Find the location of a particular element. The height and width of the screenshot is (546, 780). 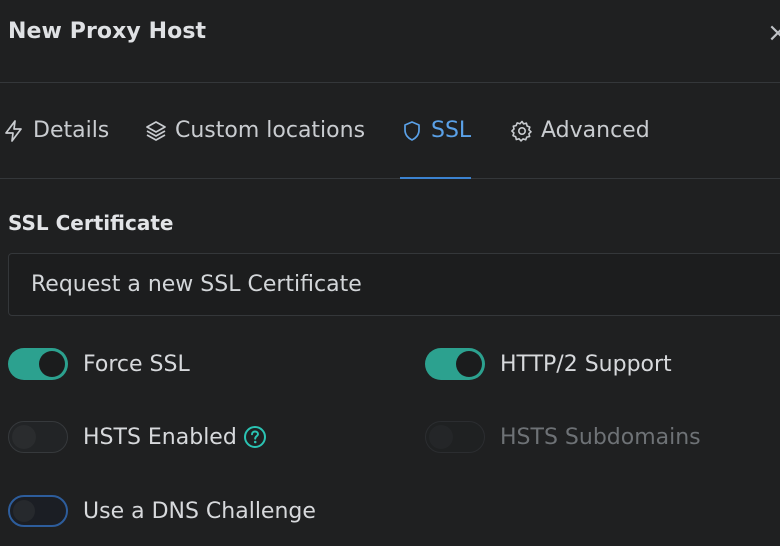

gear-icon is located at coordinates (522, 131).